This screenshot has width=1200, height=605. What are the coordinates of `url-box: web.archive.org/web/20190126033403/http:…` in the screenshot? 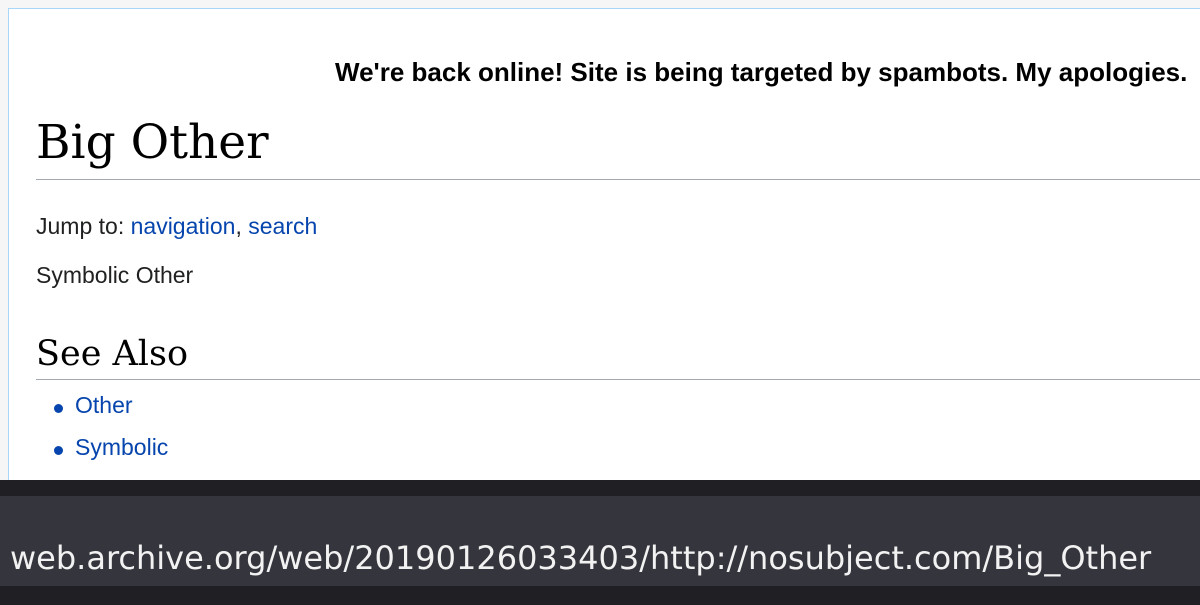 It's located at (600, 541).